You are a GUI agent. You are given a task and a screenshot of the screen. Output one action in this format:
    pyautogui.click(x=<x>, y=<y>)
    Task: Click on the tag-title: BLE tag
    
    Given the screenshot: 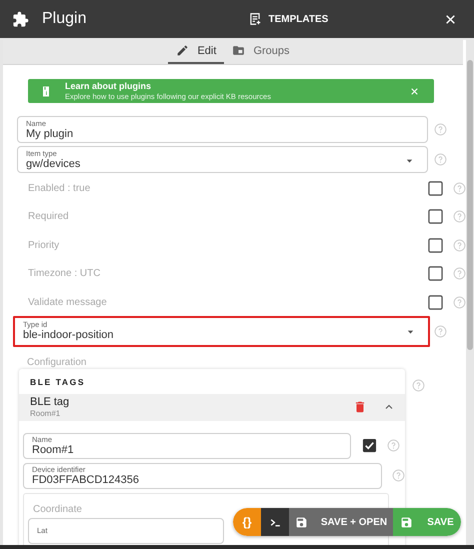 What is the action you would take?
    pyautogui.click(x=50, y=402)
    